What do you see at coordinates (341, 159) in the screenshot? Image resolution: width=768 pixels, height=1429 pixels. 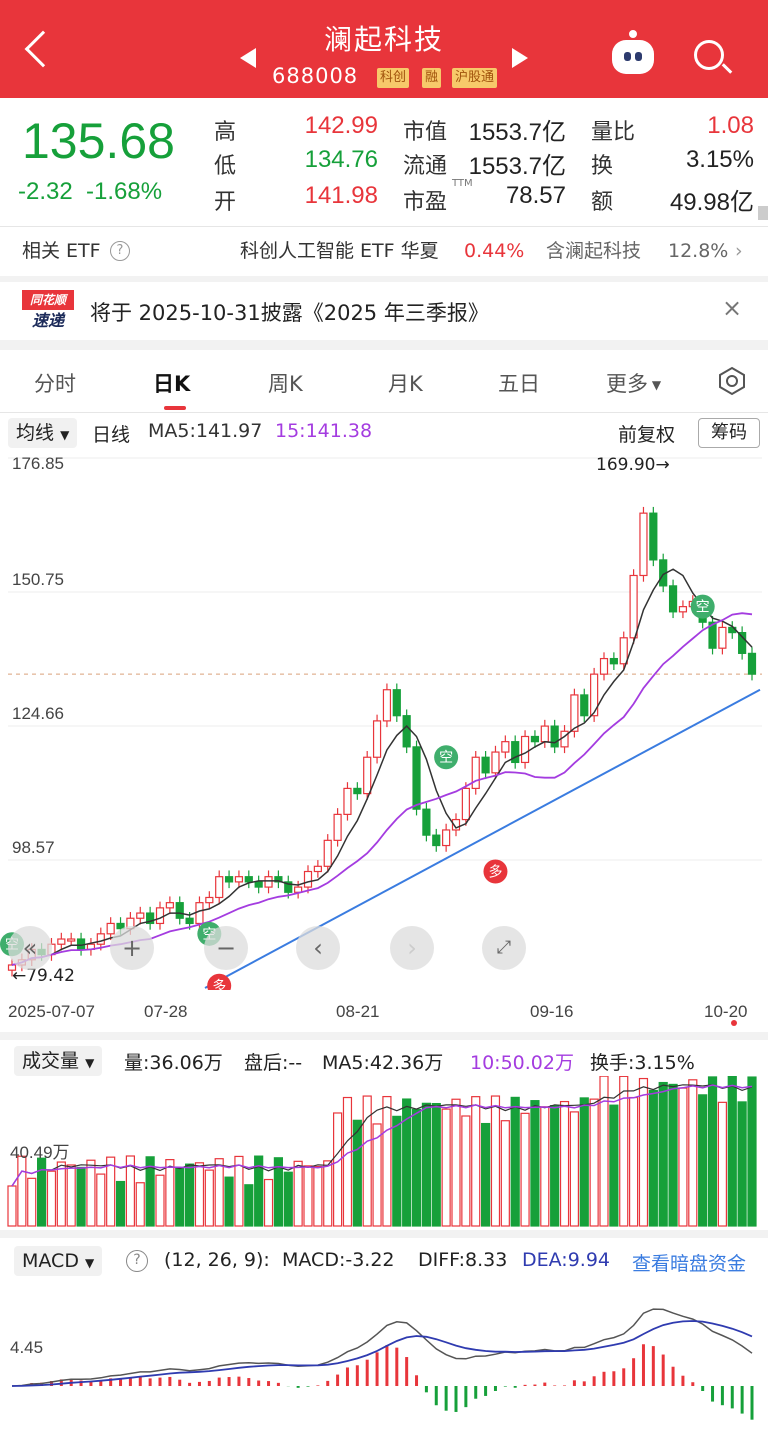 I see `low-value: 134.76` at bounding box center [341, 159].